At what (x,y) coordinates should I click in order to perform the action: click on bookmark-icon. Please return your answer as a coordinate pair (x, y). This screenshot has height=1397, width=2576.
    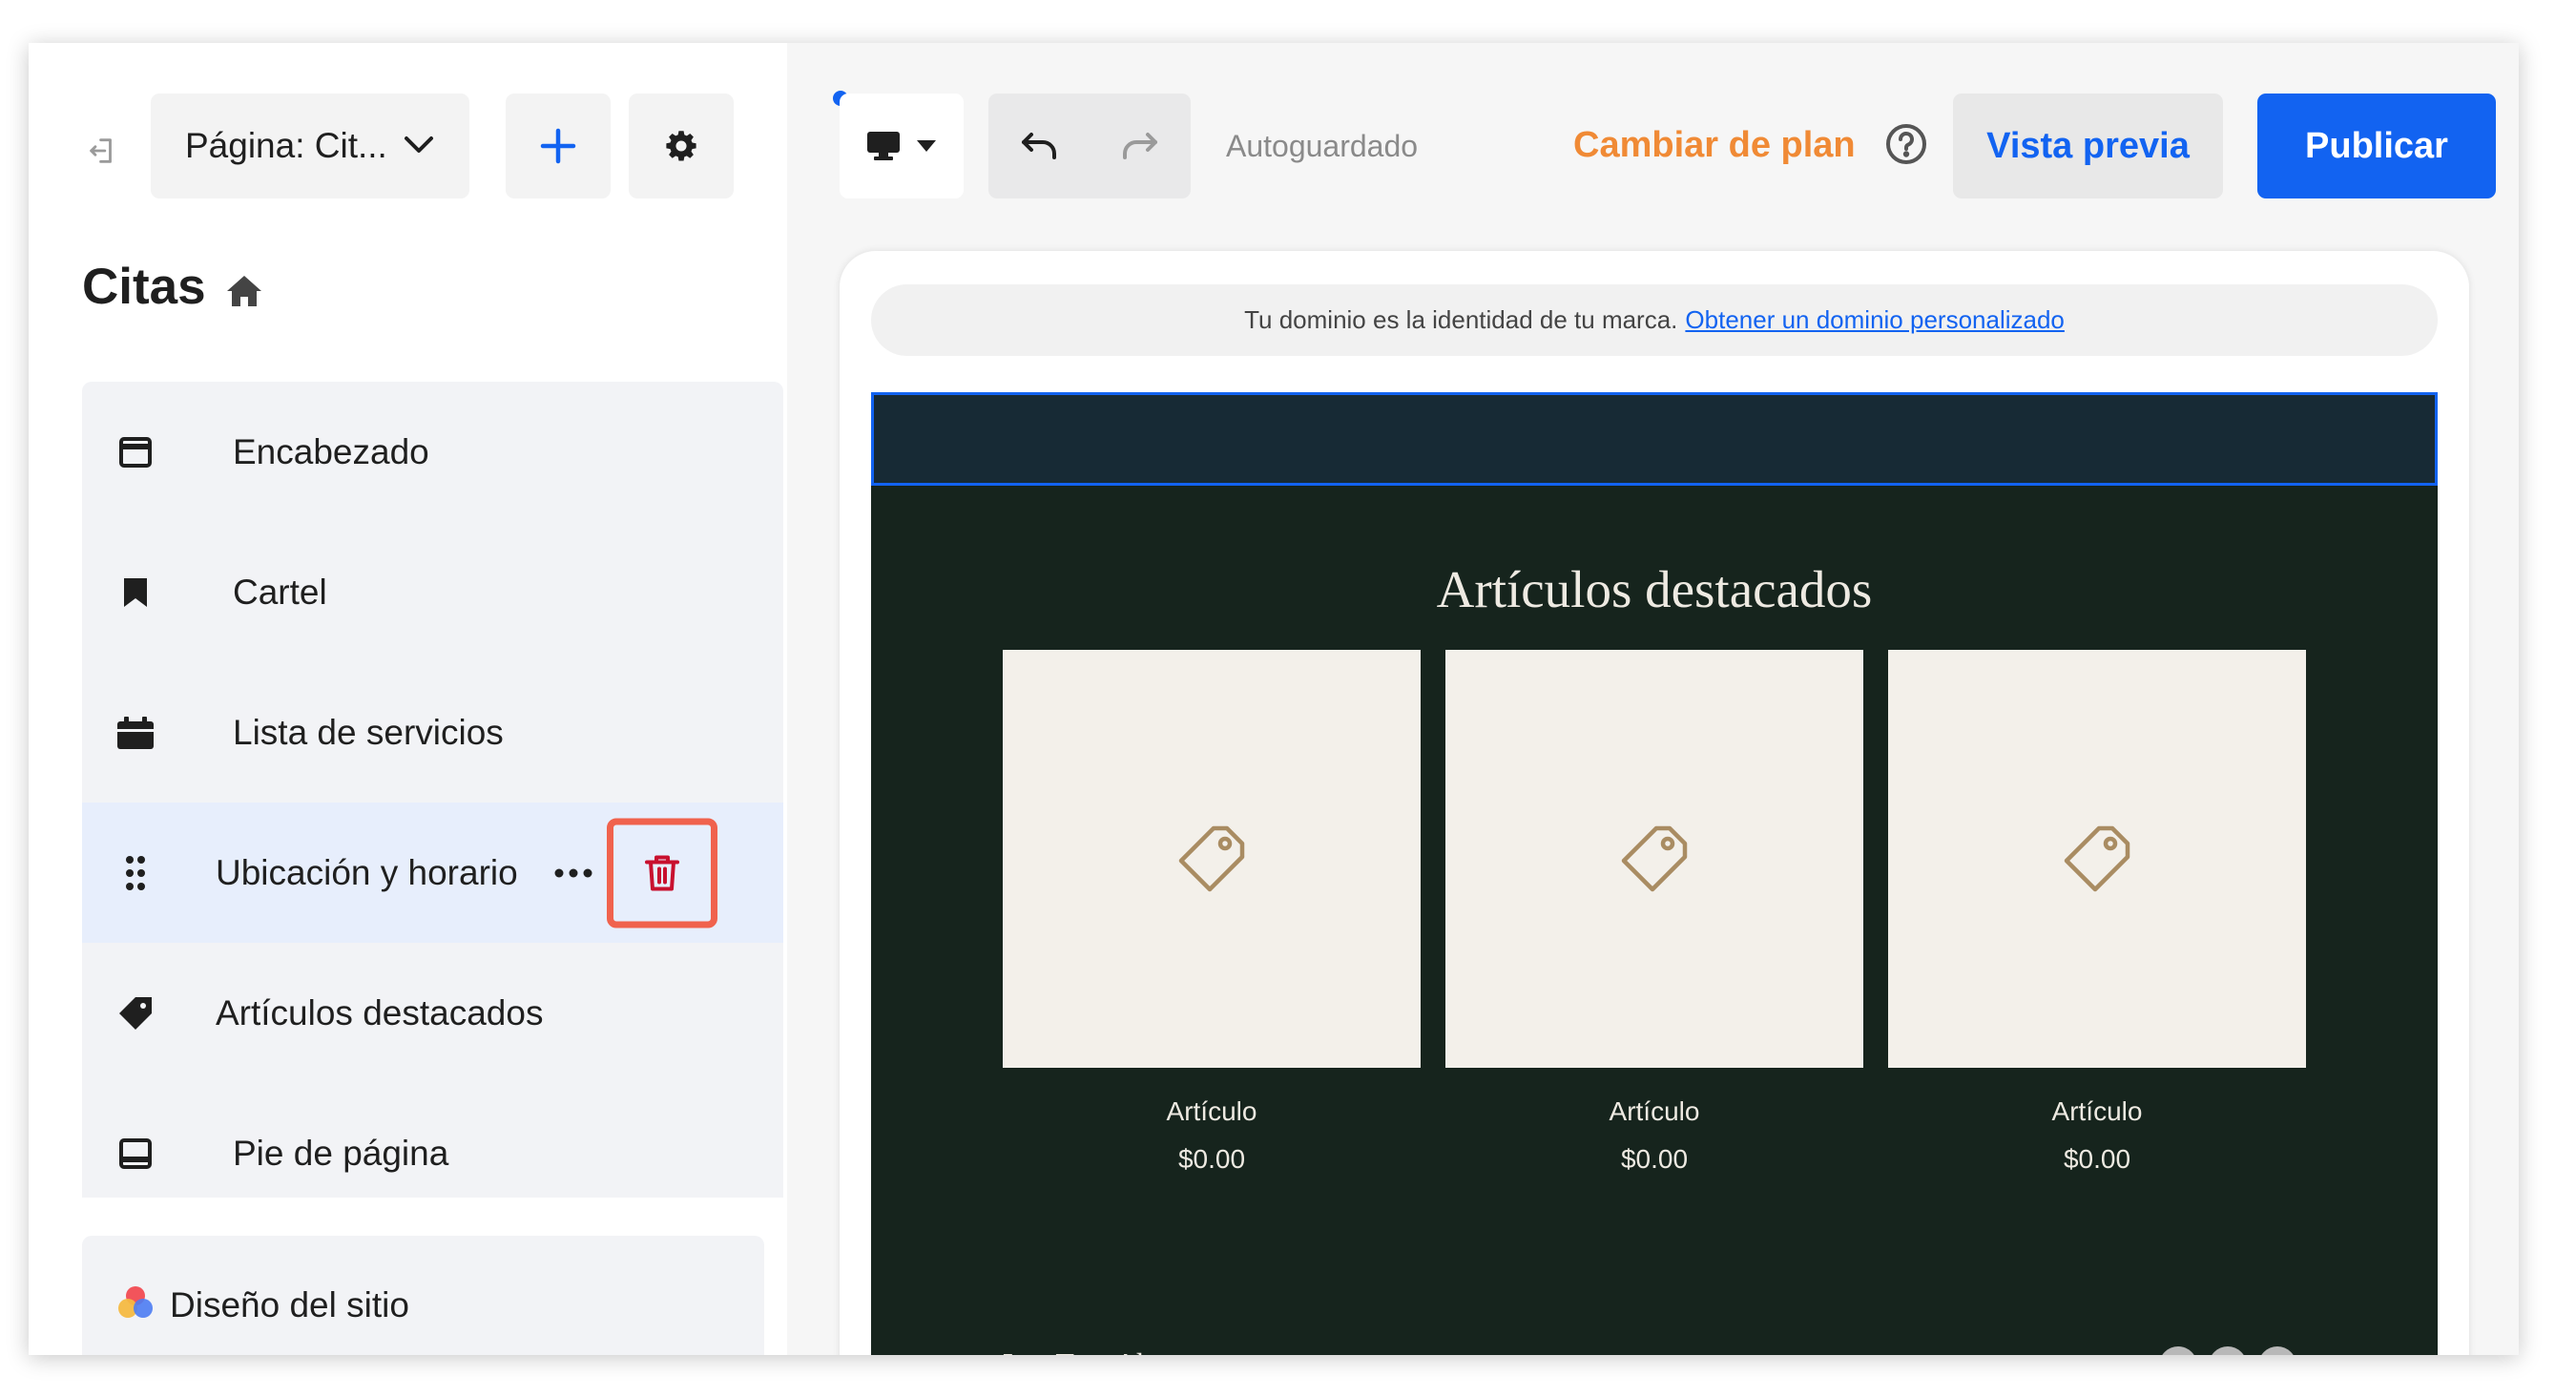
    Looking at the image, I should click on (135, 593).